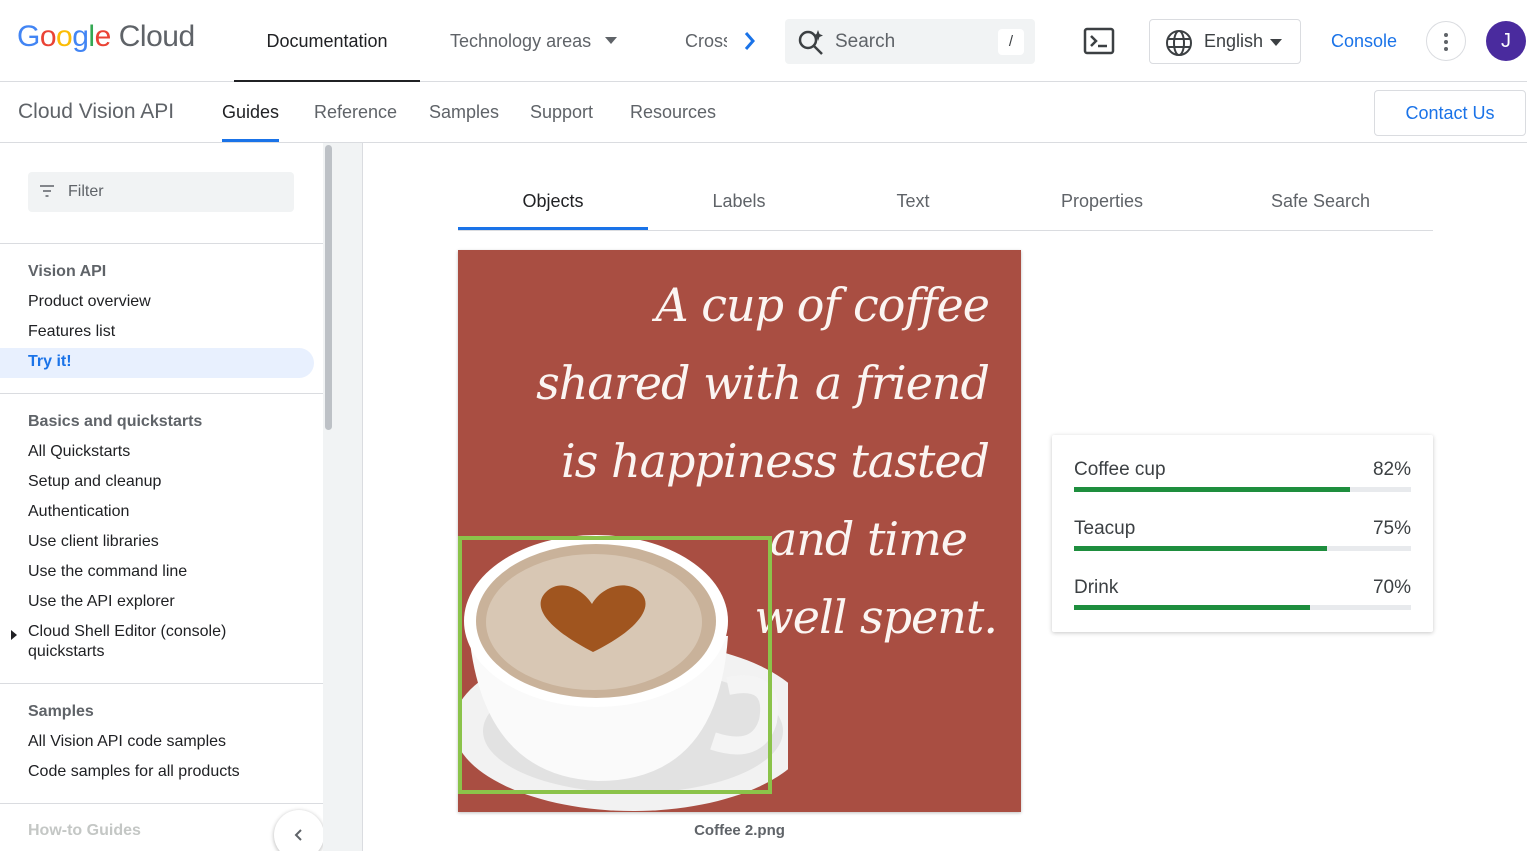 This screenshot has height=851, width=1527. What do you see at coordinates (1242, 479) in the screenshot?
I see `result-row: Coffee cup 82%` at bounding box center [1242, 479].